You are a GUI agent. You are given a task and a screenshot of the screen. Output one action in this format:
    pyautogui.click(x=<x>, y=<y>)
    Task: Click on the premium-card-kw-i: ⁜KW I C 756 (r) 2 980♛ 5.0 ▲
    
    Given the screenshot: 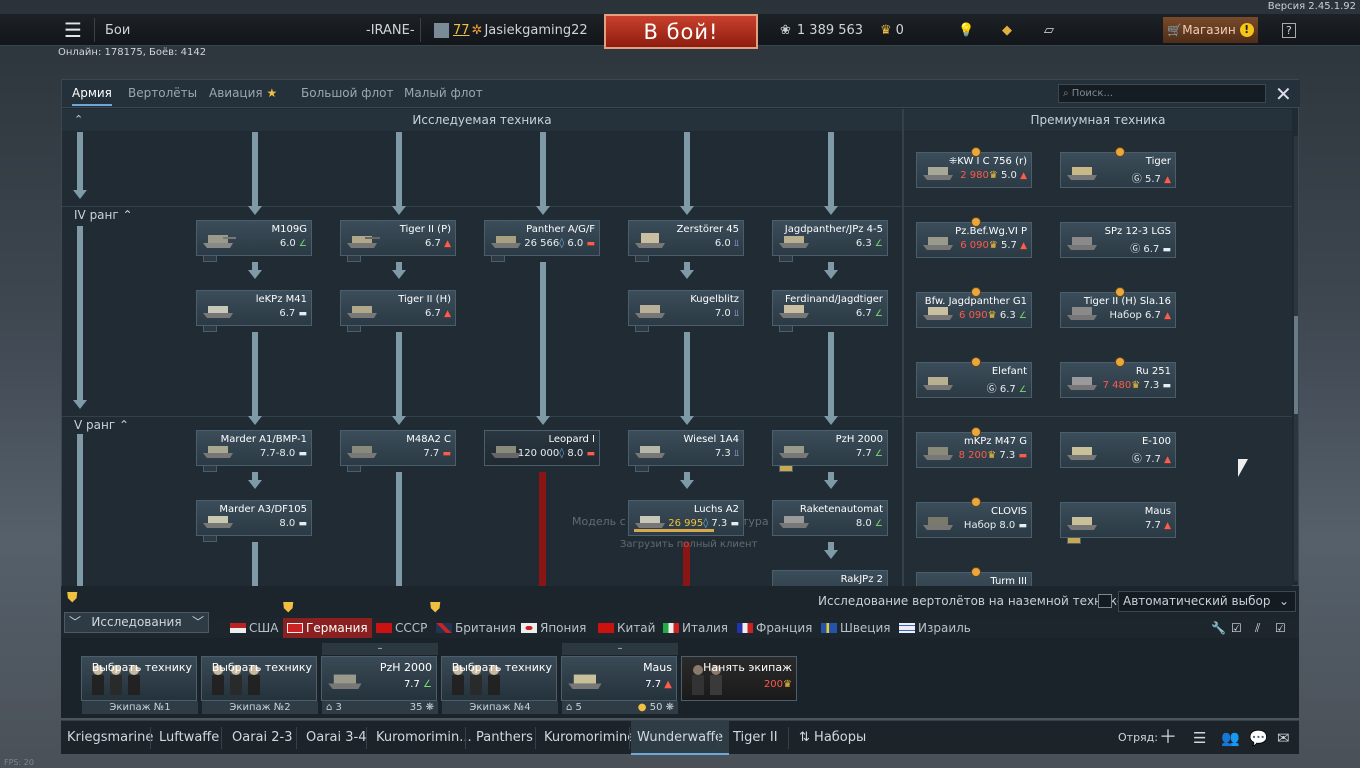 What is the action you would take?
    pyautogui.click(x=974, y=167)
    